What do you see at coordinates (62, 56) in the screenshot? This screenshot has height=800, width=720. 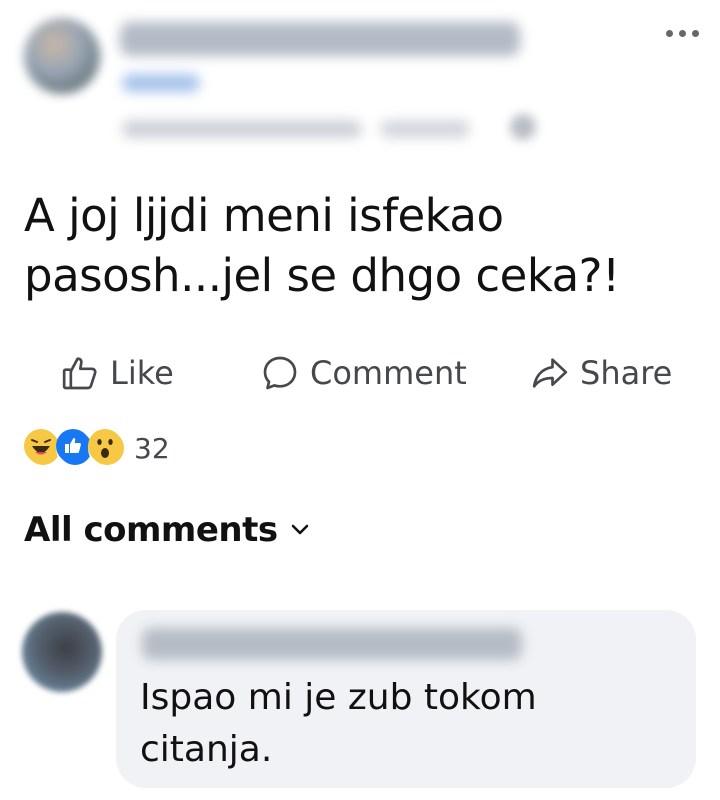 I see `group-avatar` at bounding box center [62, 56].